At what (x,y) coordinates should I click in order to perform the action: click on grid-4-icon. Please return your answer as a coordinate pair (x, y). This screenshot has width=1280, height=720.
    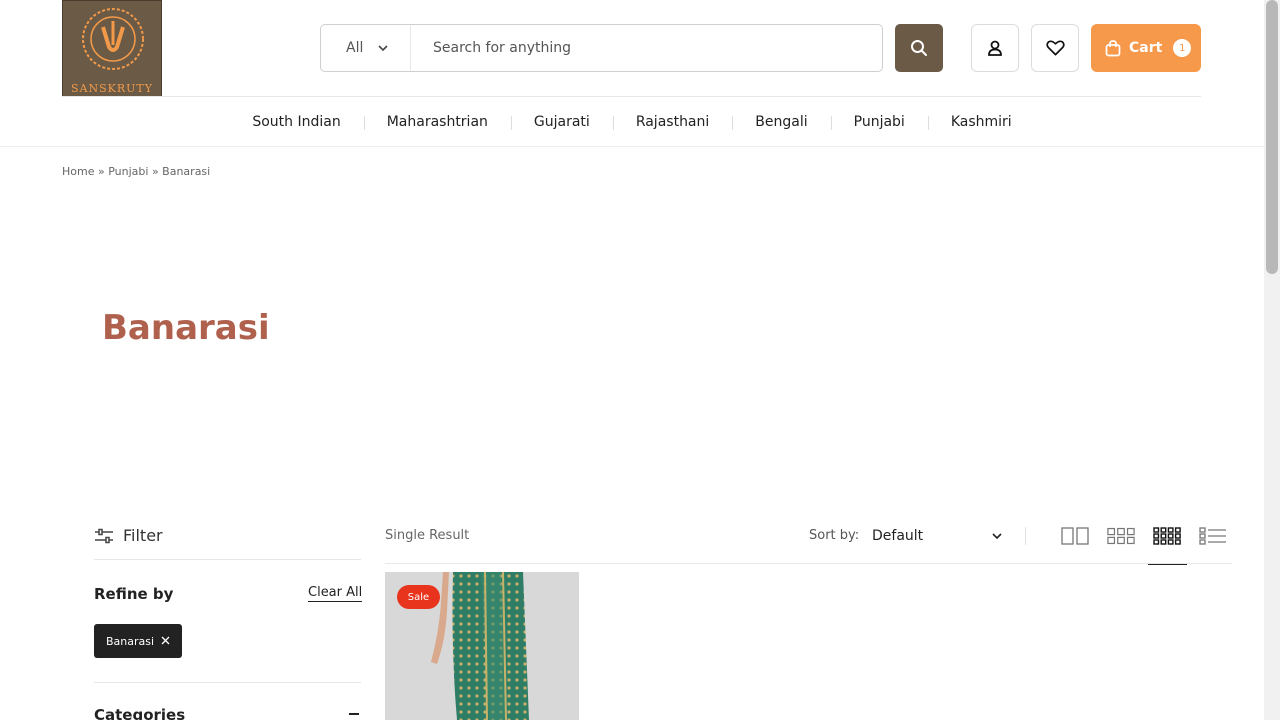
    Looking at the image, I should click on (1167, 536).